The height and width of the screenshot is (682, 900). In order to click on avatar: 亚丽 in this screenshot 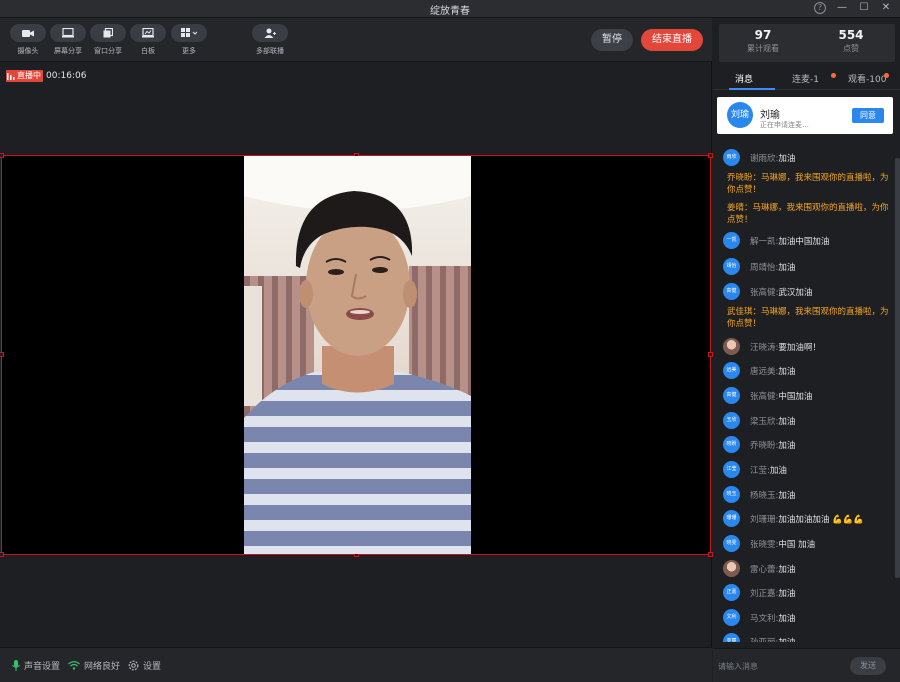, I will do `click(731, 637)`.